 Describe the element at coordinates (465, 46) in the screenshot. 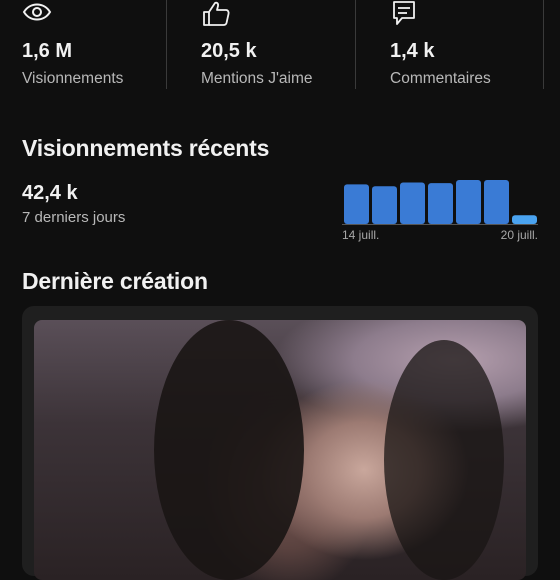

I see `stat-comments: 1,4 k Commentaires` at that location.